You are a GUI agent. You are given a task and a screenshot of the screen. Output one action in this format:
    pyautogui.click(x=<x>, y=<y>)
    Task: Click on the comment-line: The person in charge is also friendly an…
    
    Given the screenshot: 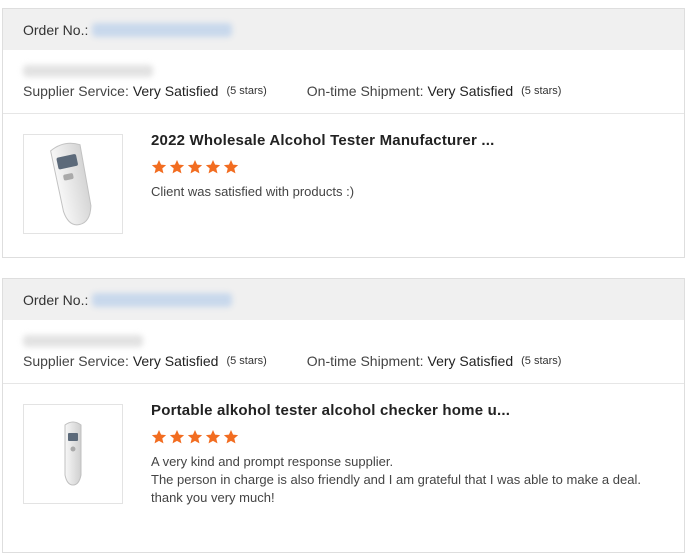 What is the action you would take?
    pyautogui.click(x=396, y=479)
    